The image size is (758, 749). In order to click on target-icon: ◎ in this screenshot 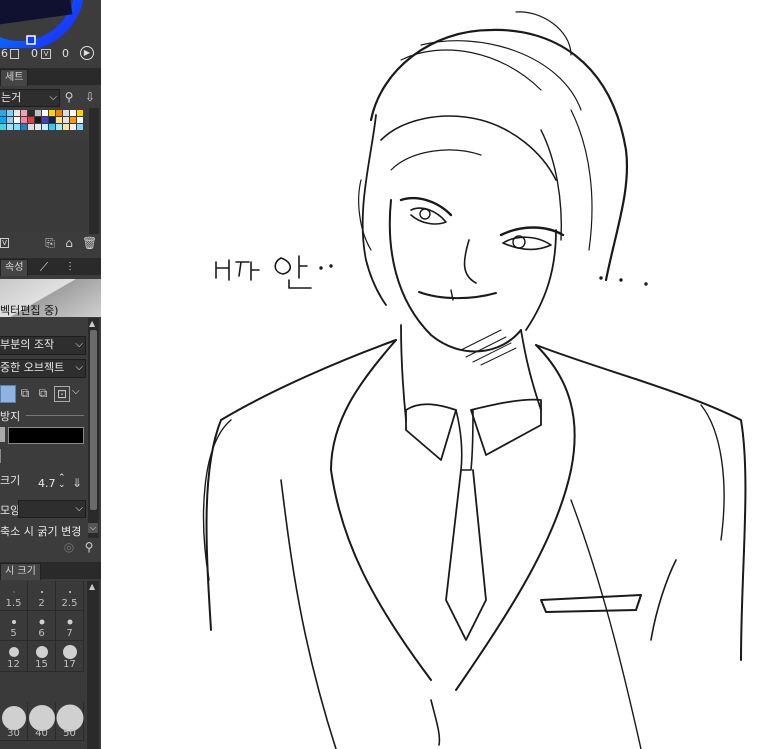, I will do `click(69, 547)`.